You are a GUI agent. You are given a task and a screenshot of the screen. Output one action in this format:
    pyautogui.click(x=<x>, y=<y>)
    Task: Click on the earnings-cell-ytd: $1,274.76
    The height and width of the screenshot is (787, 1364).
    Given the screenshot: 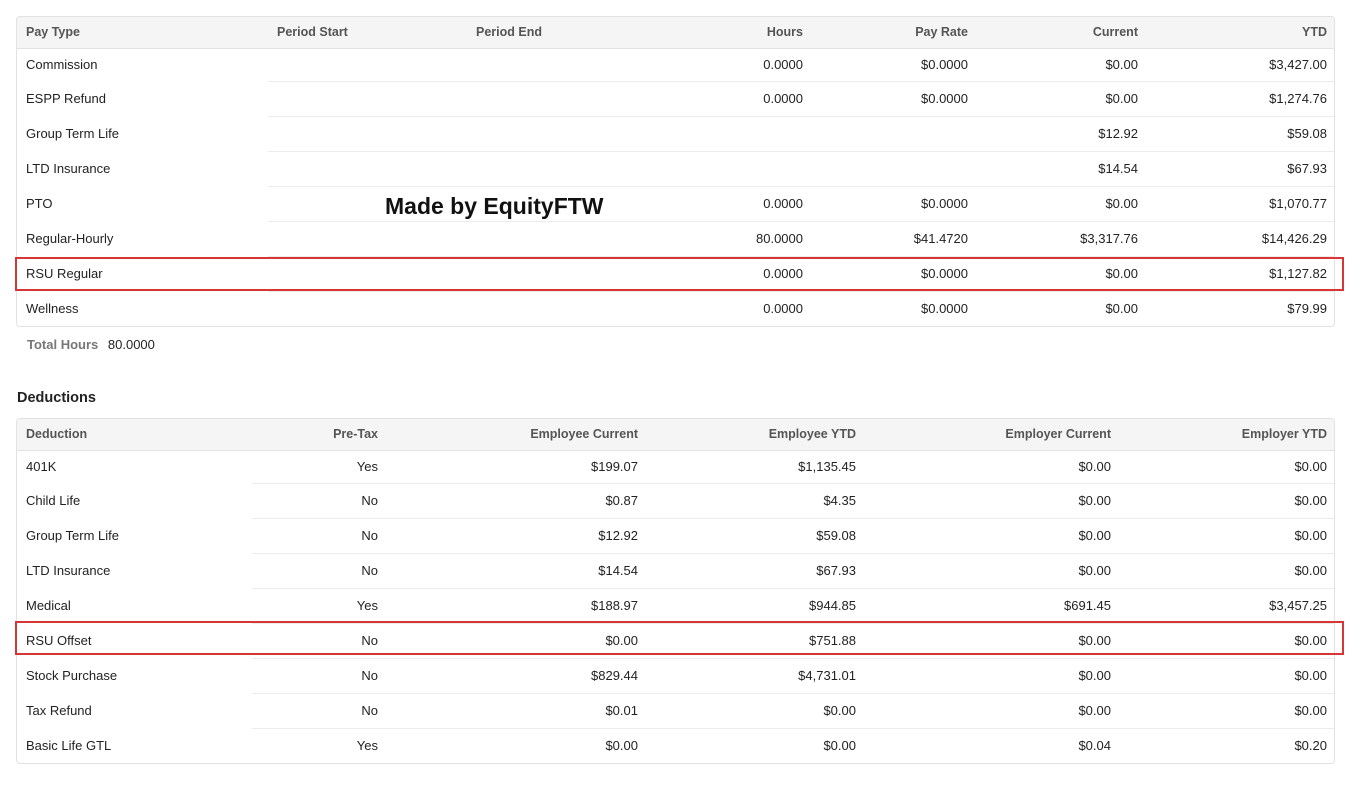 What is the action you would take?
    pyautogui.click(x=1240, y=98)
    